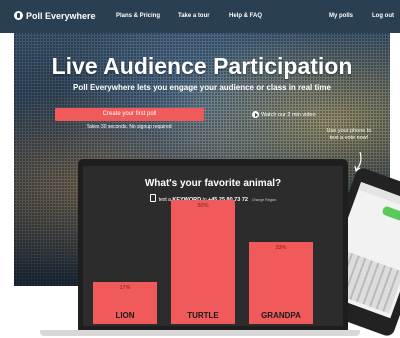 The height and width of the screenshot is (338, 400). Describe the element at coordinates (203, 206) in the screenshot. I see `bar-value-label: 50%` at that location.